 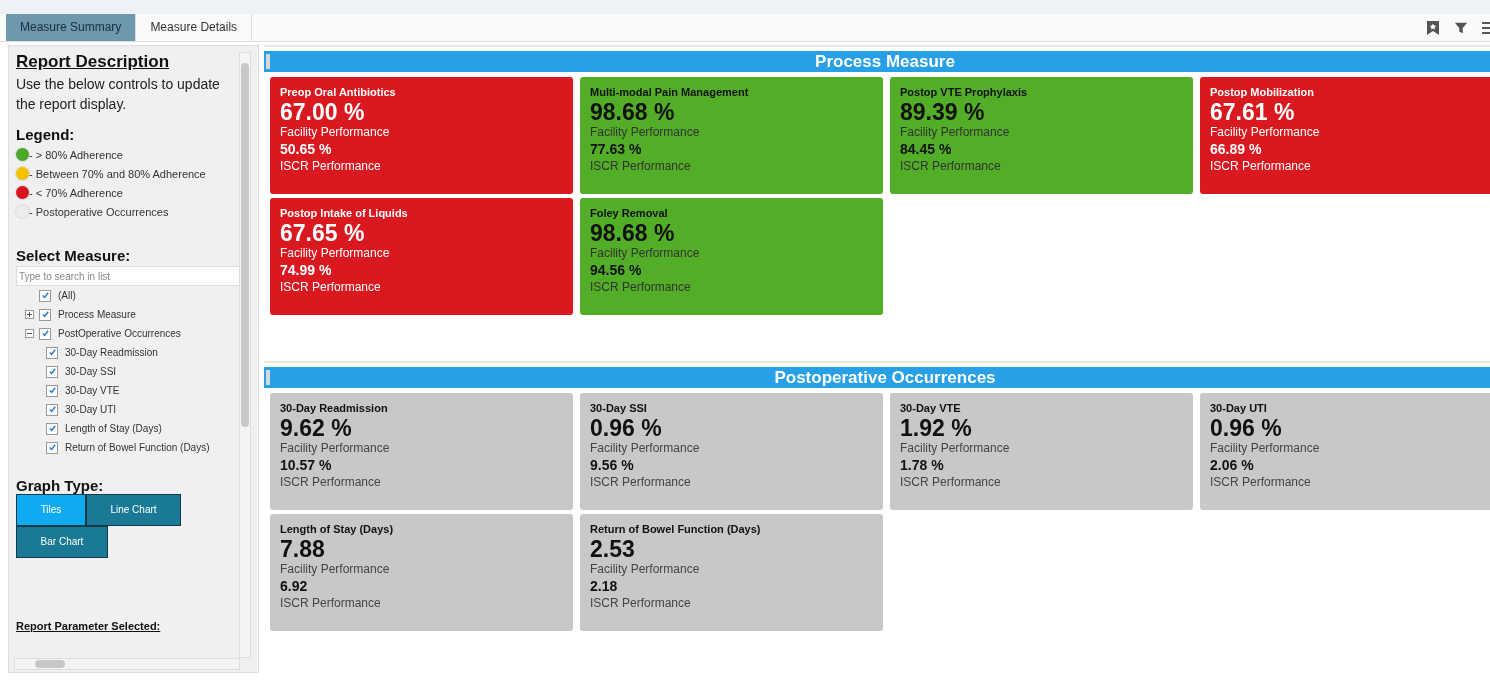 I want to click on tile-value: 1.92 %, so click(x=936, y=428).